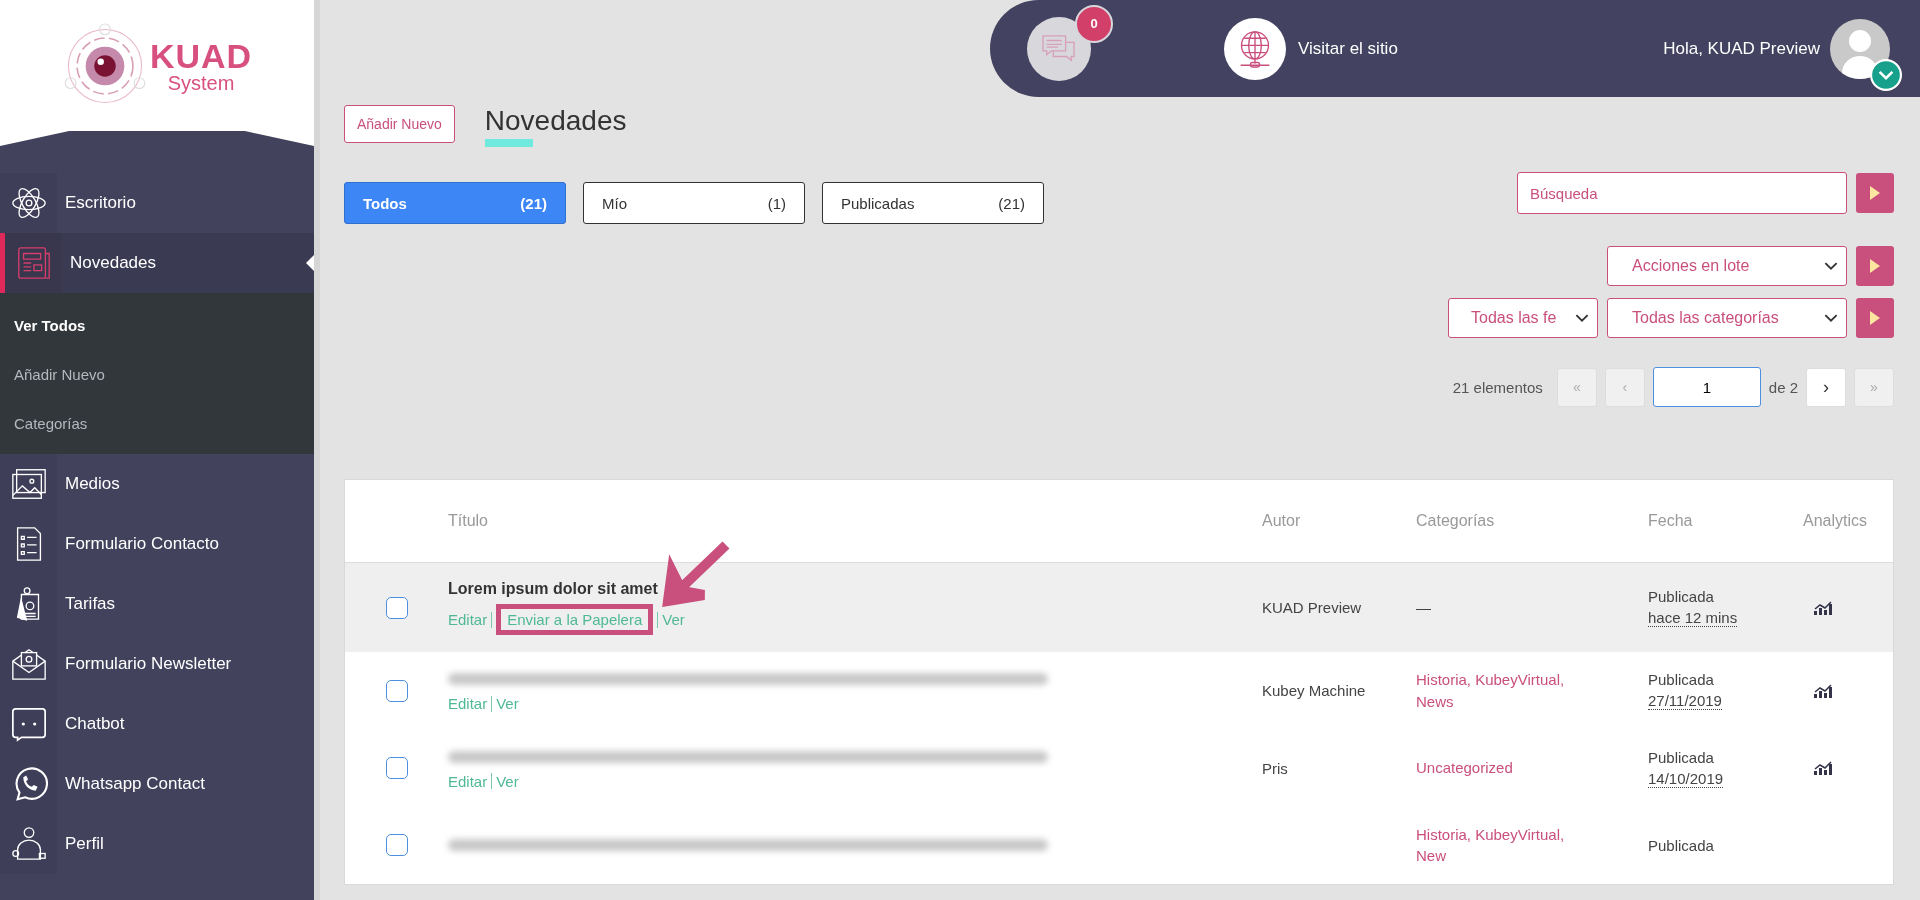  I want to click on notification-badge: 0, so click(1094, 23).